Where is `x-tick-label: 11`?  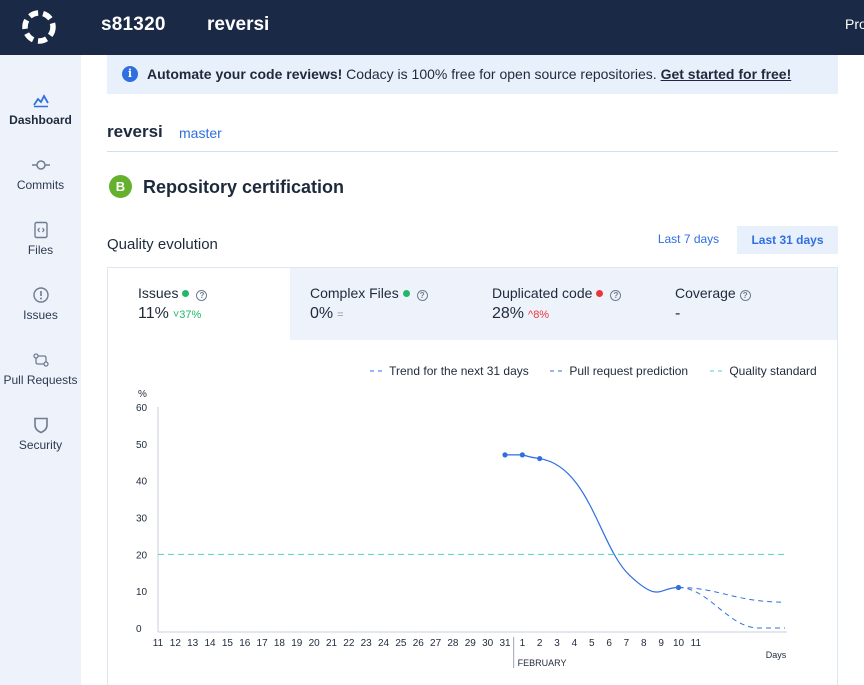
x-tick-label: 11 is located at coordinates (158, 643).